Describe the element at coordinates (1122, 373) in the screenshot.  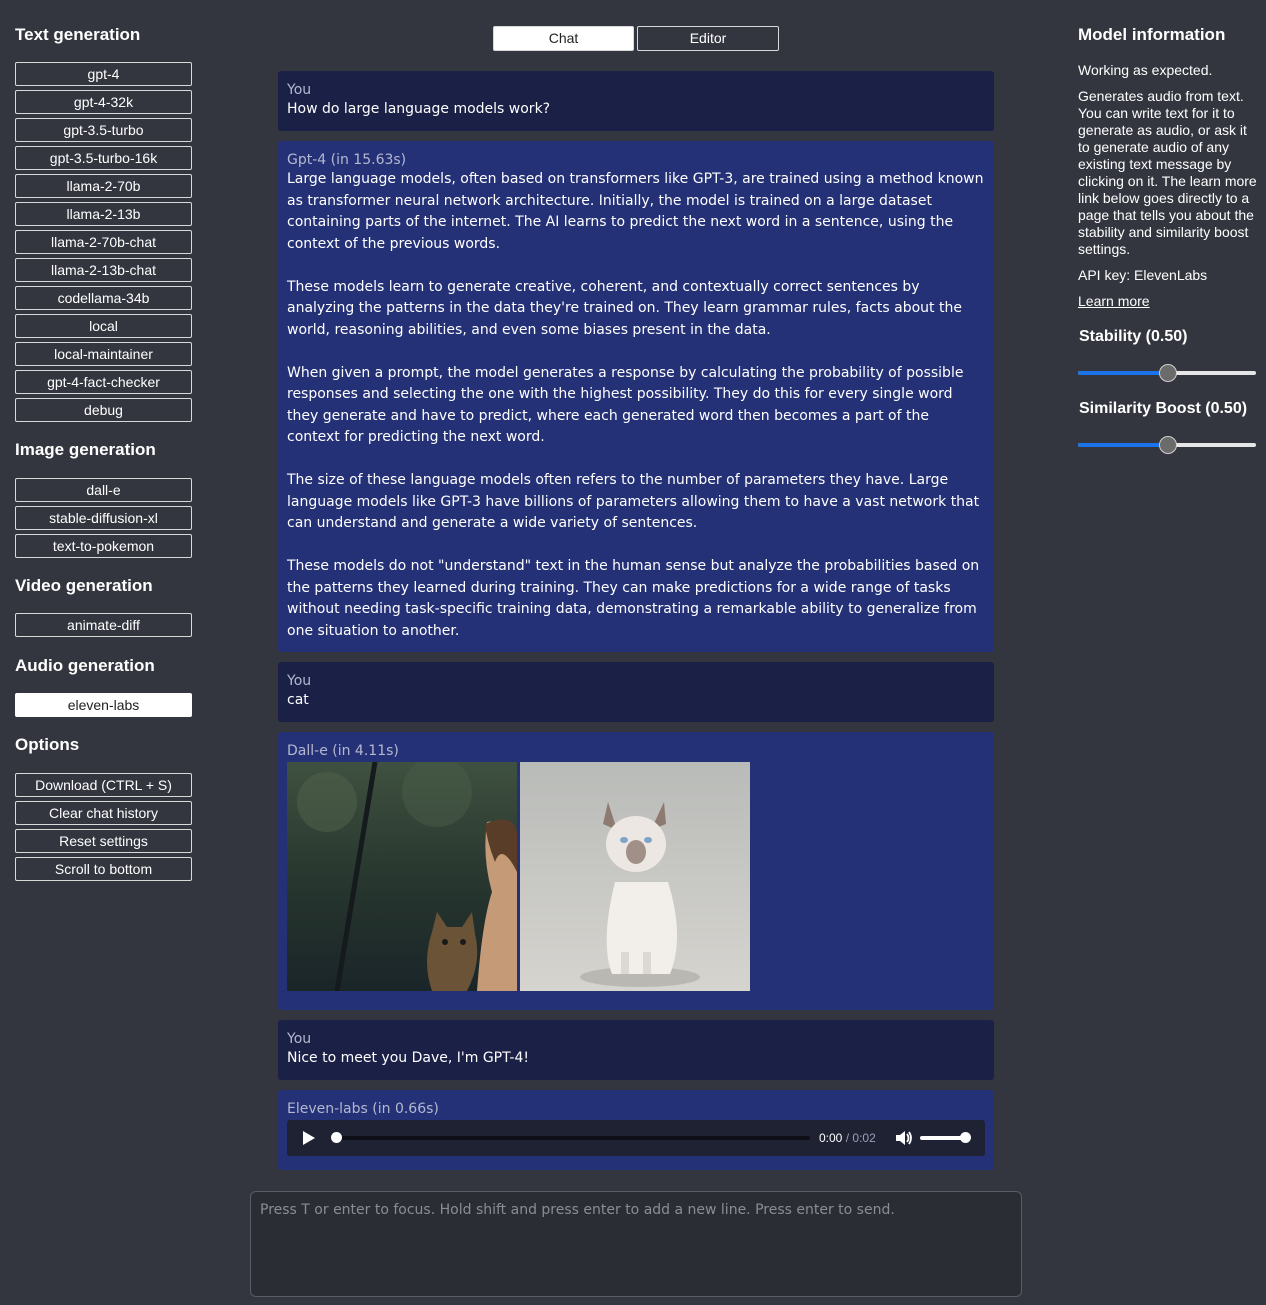
I see `stability-slider-fill` at that location.